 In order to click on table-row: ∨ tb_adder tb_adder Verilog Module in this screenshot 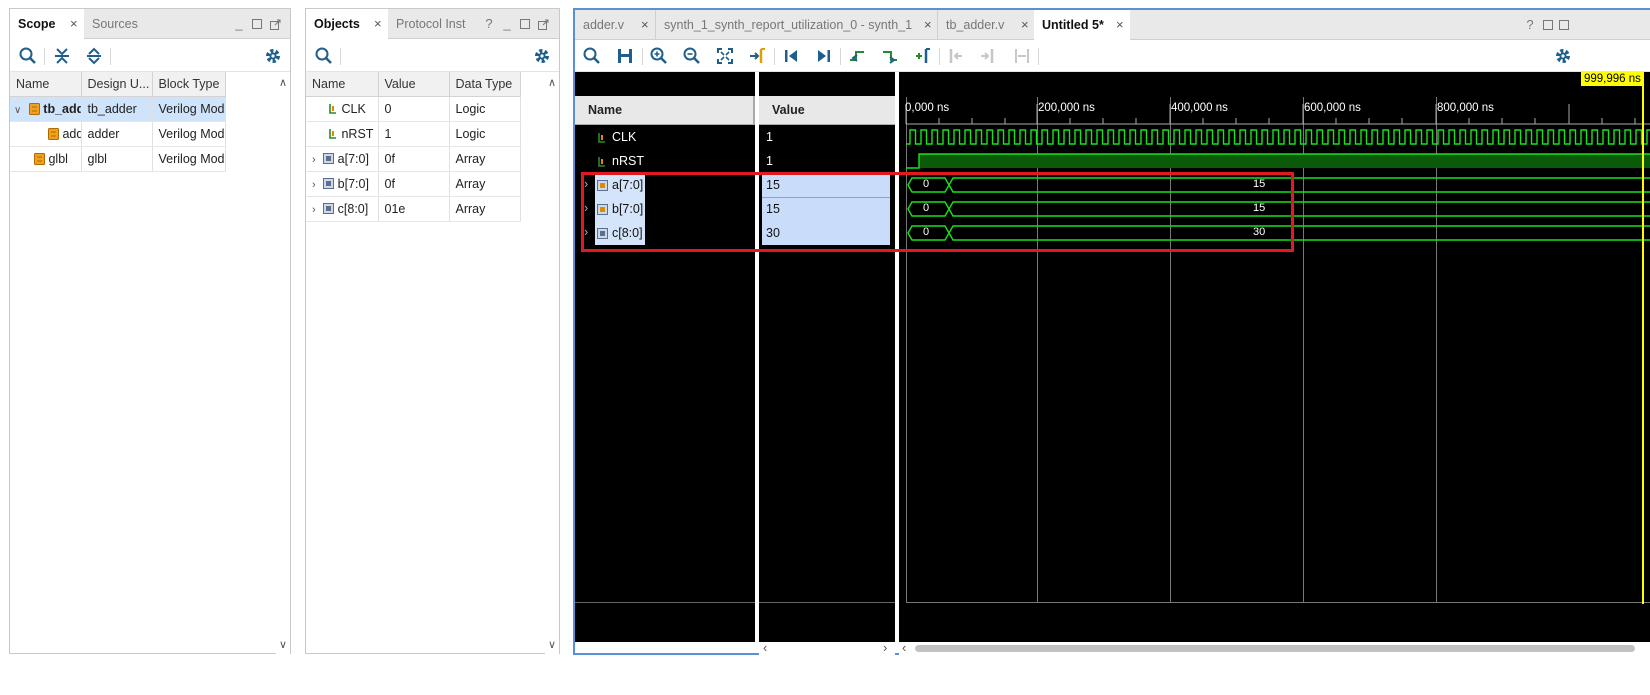, I will do `click(118, 109)`.